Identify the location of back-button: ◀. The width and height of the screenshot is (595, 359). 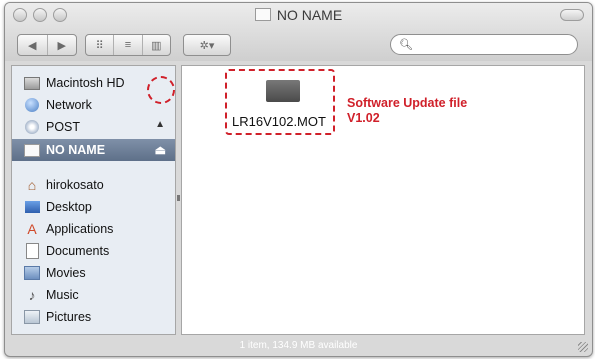
(33, 45).